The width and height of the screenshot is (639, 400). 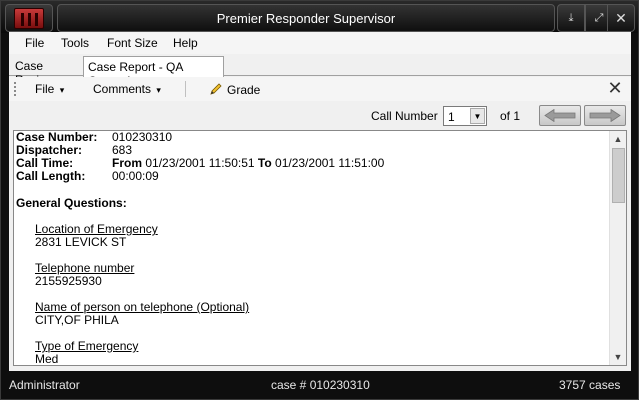 I want to click on call-navigation-bar: Call Number 1 ▼ of 1, so click(x=320, y=115).